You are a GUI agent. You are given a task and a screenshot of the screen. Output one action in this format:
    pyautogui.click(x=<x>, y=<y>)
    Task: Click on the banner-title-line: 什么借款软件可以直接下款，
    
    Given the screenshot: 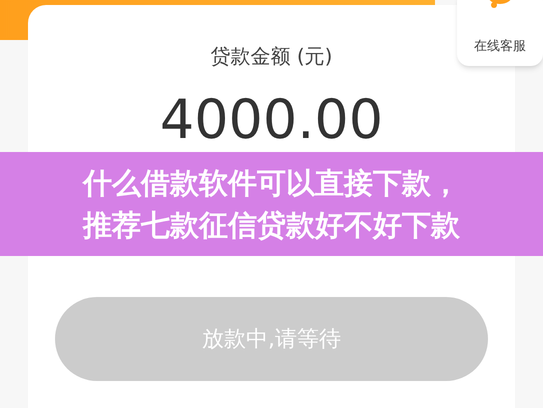 What is the action you would take?
    pyautogui.click(x=271, y=183)
    